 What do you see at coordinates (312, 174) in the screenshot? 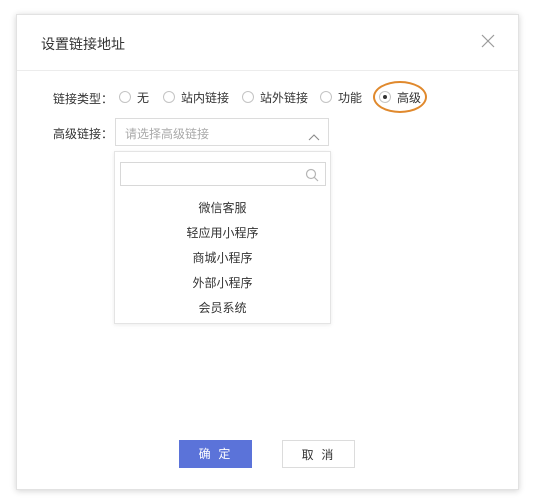
I see `search-icon` at bounding box center [312, 174].